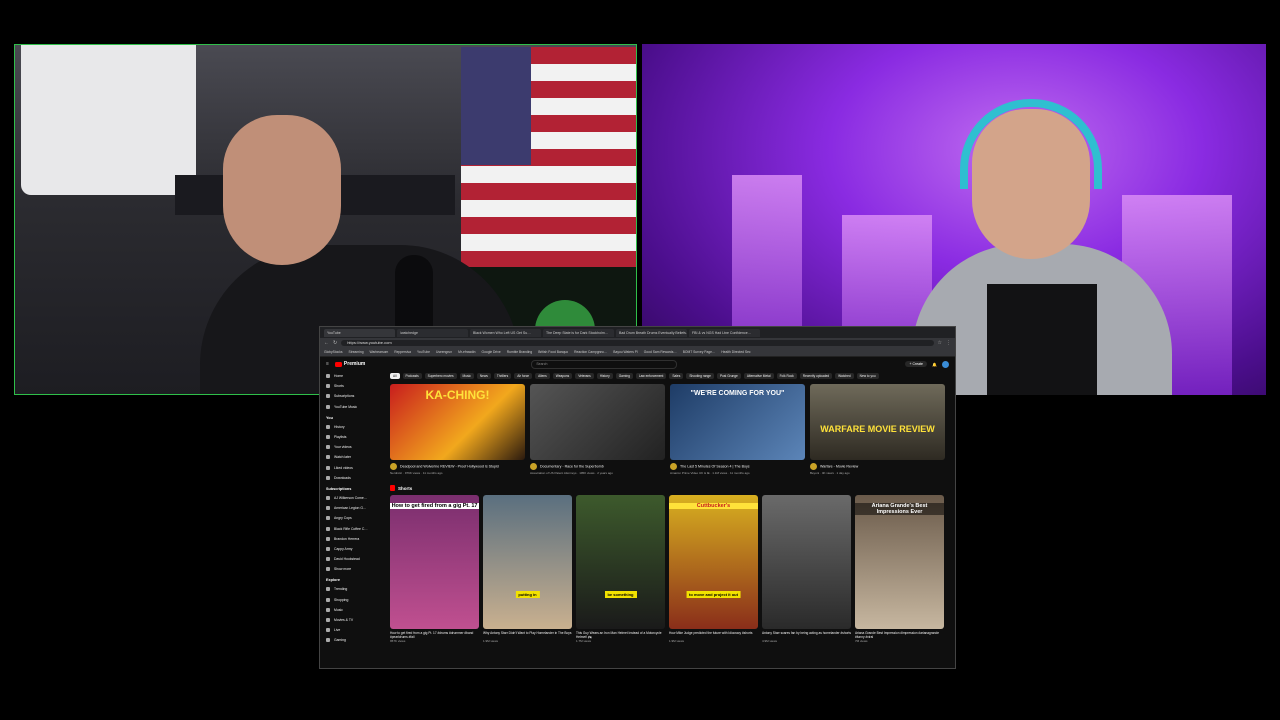 This screenshot has width=1280, height=720. Describe the element at coordinates (356, 559) in the screenshot. I see `sidebar-item: David Hookstead` at that location.